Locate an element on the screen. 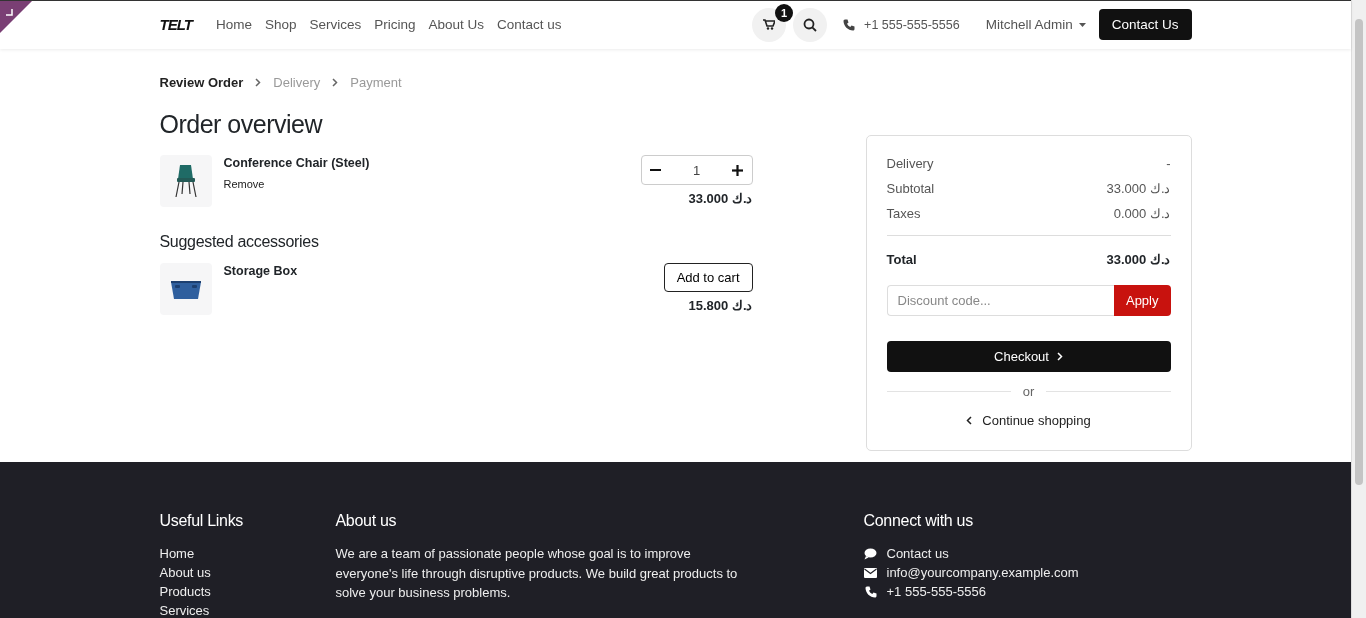 The width and height of the screenshot is (1366, 618). cart-icon is located at coordinates (769, 24).